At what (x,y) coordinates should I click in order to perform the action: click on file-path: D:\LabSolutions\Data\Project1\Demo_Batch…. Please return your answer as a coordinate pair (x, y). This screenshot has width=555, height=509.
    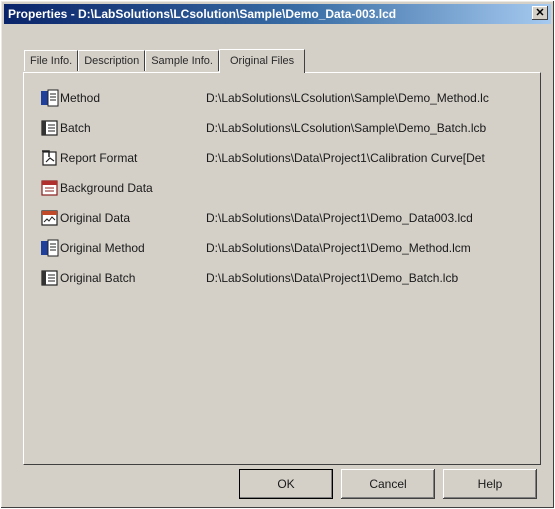
    Looking at the image, I should click on (332, 278).